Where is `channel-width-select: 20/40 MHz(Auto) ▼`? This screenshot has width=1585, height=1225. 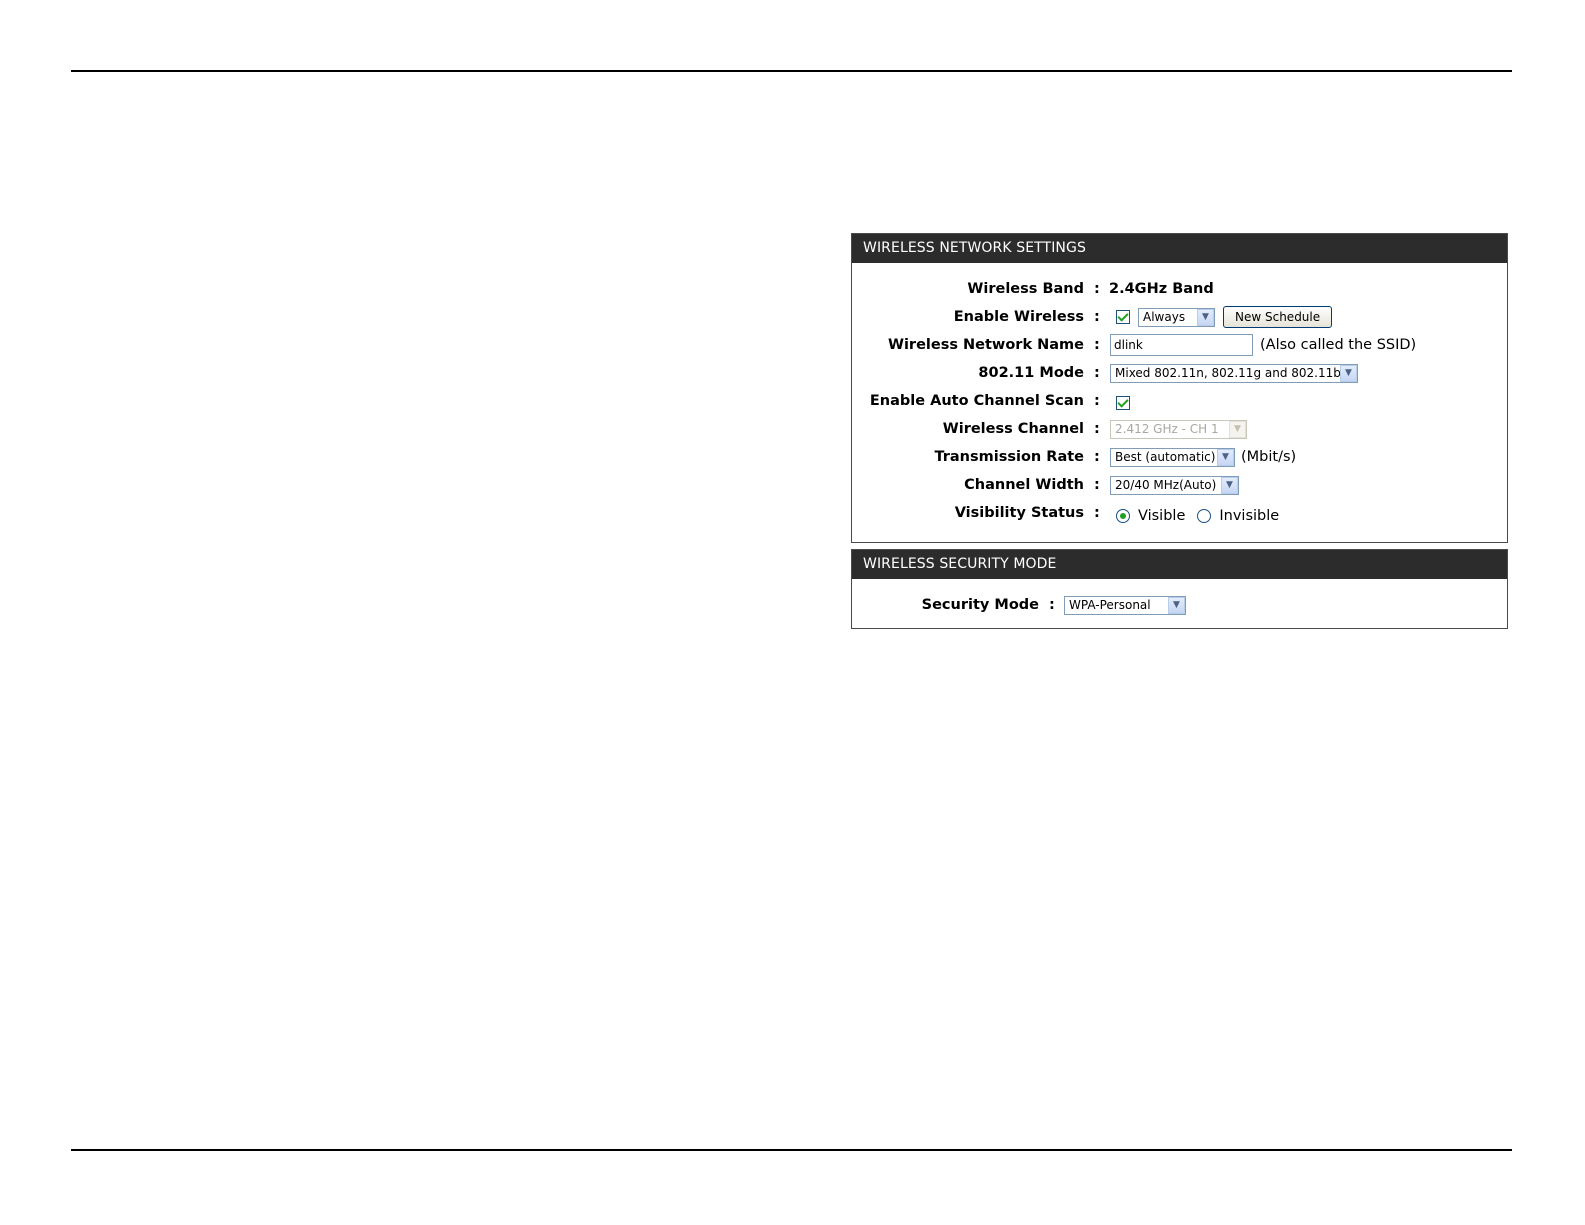
channel-width-select: 20/40 MHz(Auto) ▼ is located at coordinates (1174, 485).